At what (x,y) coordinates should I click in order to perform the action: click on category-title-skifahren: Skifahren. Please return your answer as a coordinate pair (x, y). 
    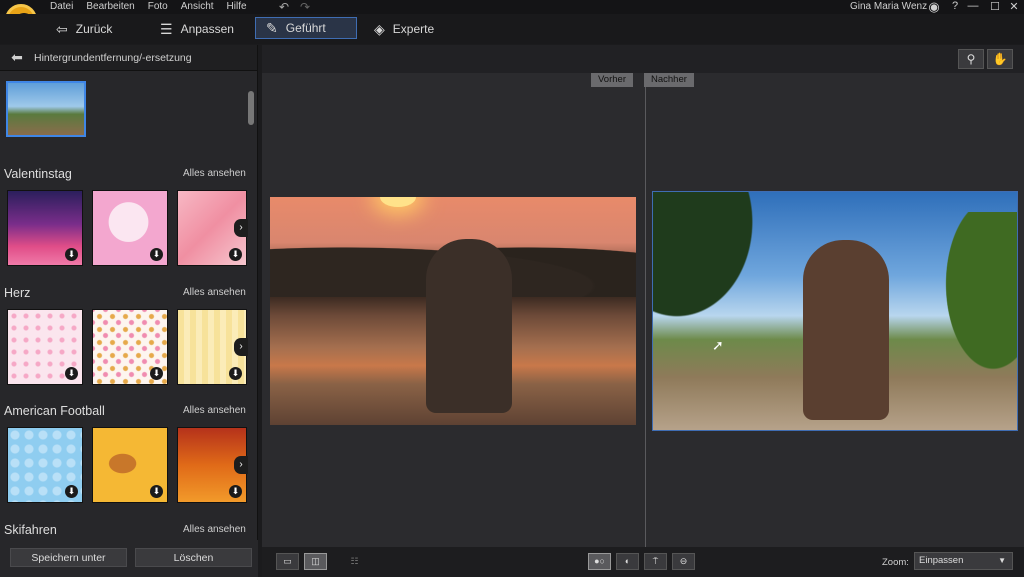
    Looking at the image, I should click on (30, 530).